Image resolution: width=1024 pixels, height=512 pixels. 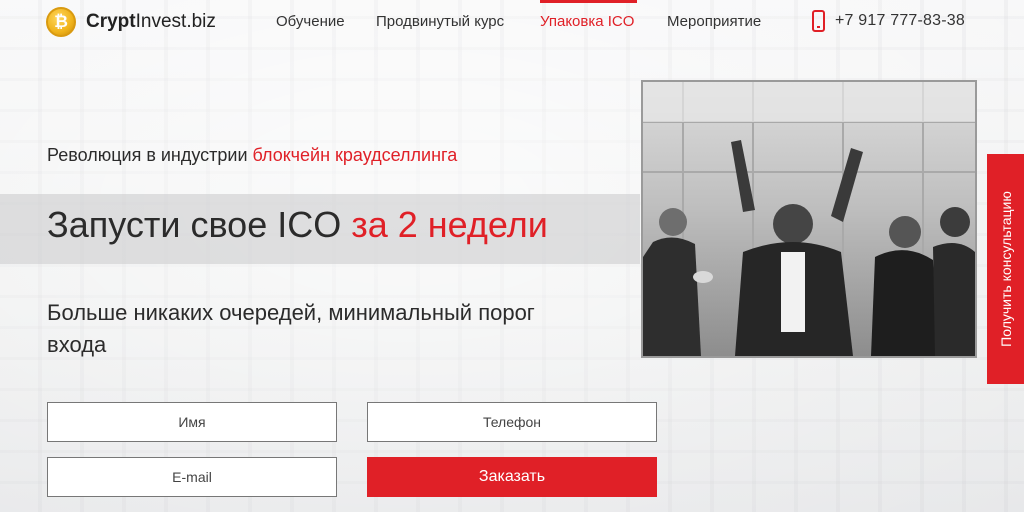 I want to click on logo-text: CryptInvest.biz, so click(x=151, y=22).